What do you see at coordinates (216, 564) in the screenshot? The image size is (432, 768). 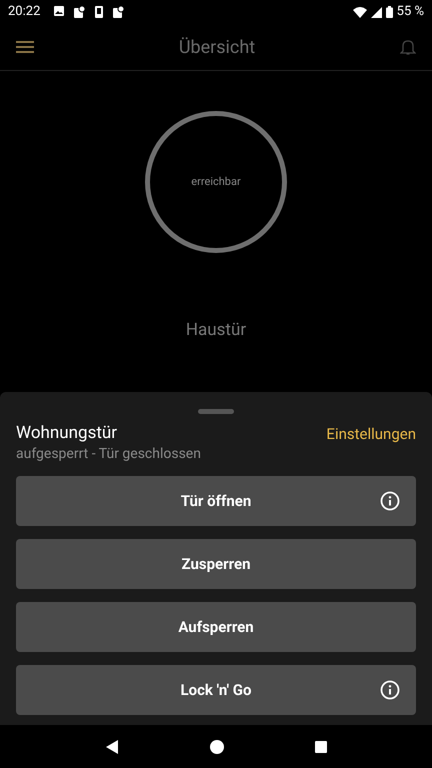 I see `action-button: Zusperren` at bounding box center [216, 564].